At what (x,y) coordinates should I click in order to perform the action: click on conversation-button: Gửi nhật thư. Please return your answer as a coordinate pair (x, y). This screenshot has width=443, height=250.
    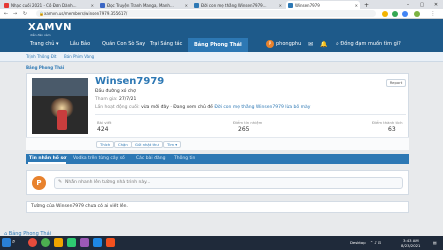
    Looking at the image, I should click on (147, 144).